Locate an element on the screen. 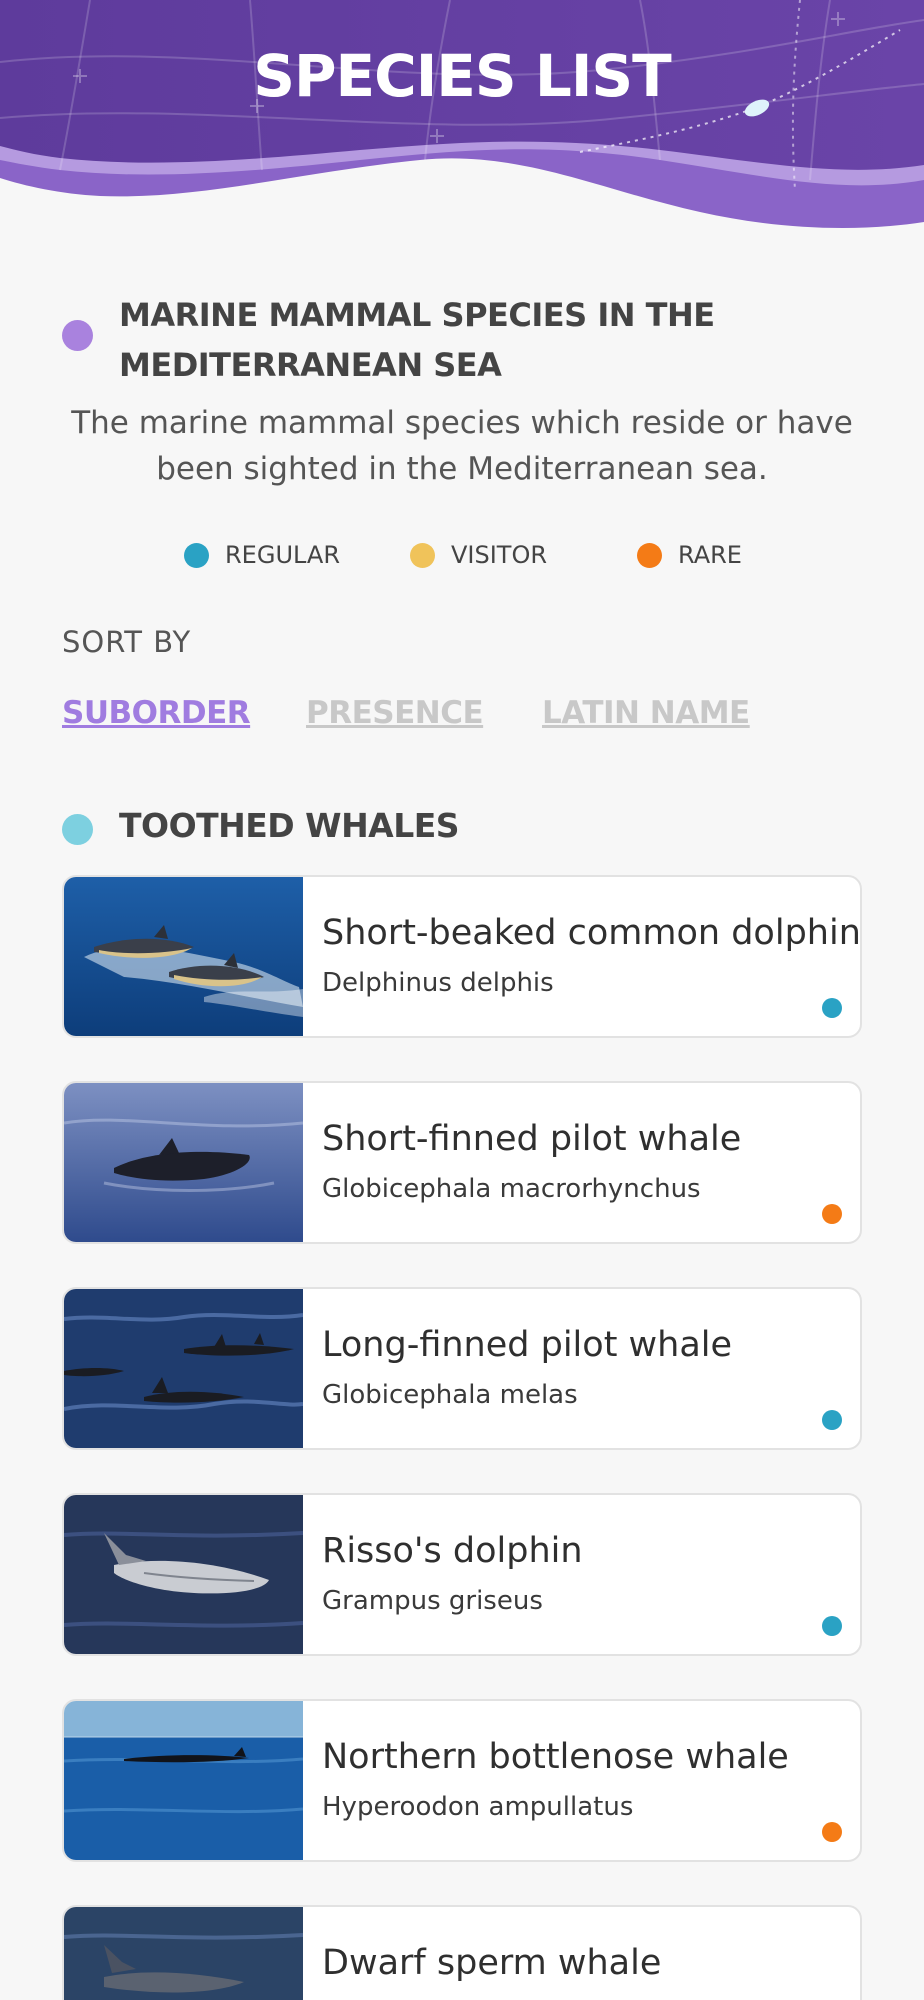 The height and width of the screenshot is (2000, 924). header: SPECIES LIST is located at coordinates (462, 122).